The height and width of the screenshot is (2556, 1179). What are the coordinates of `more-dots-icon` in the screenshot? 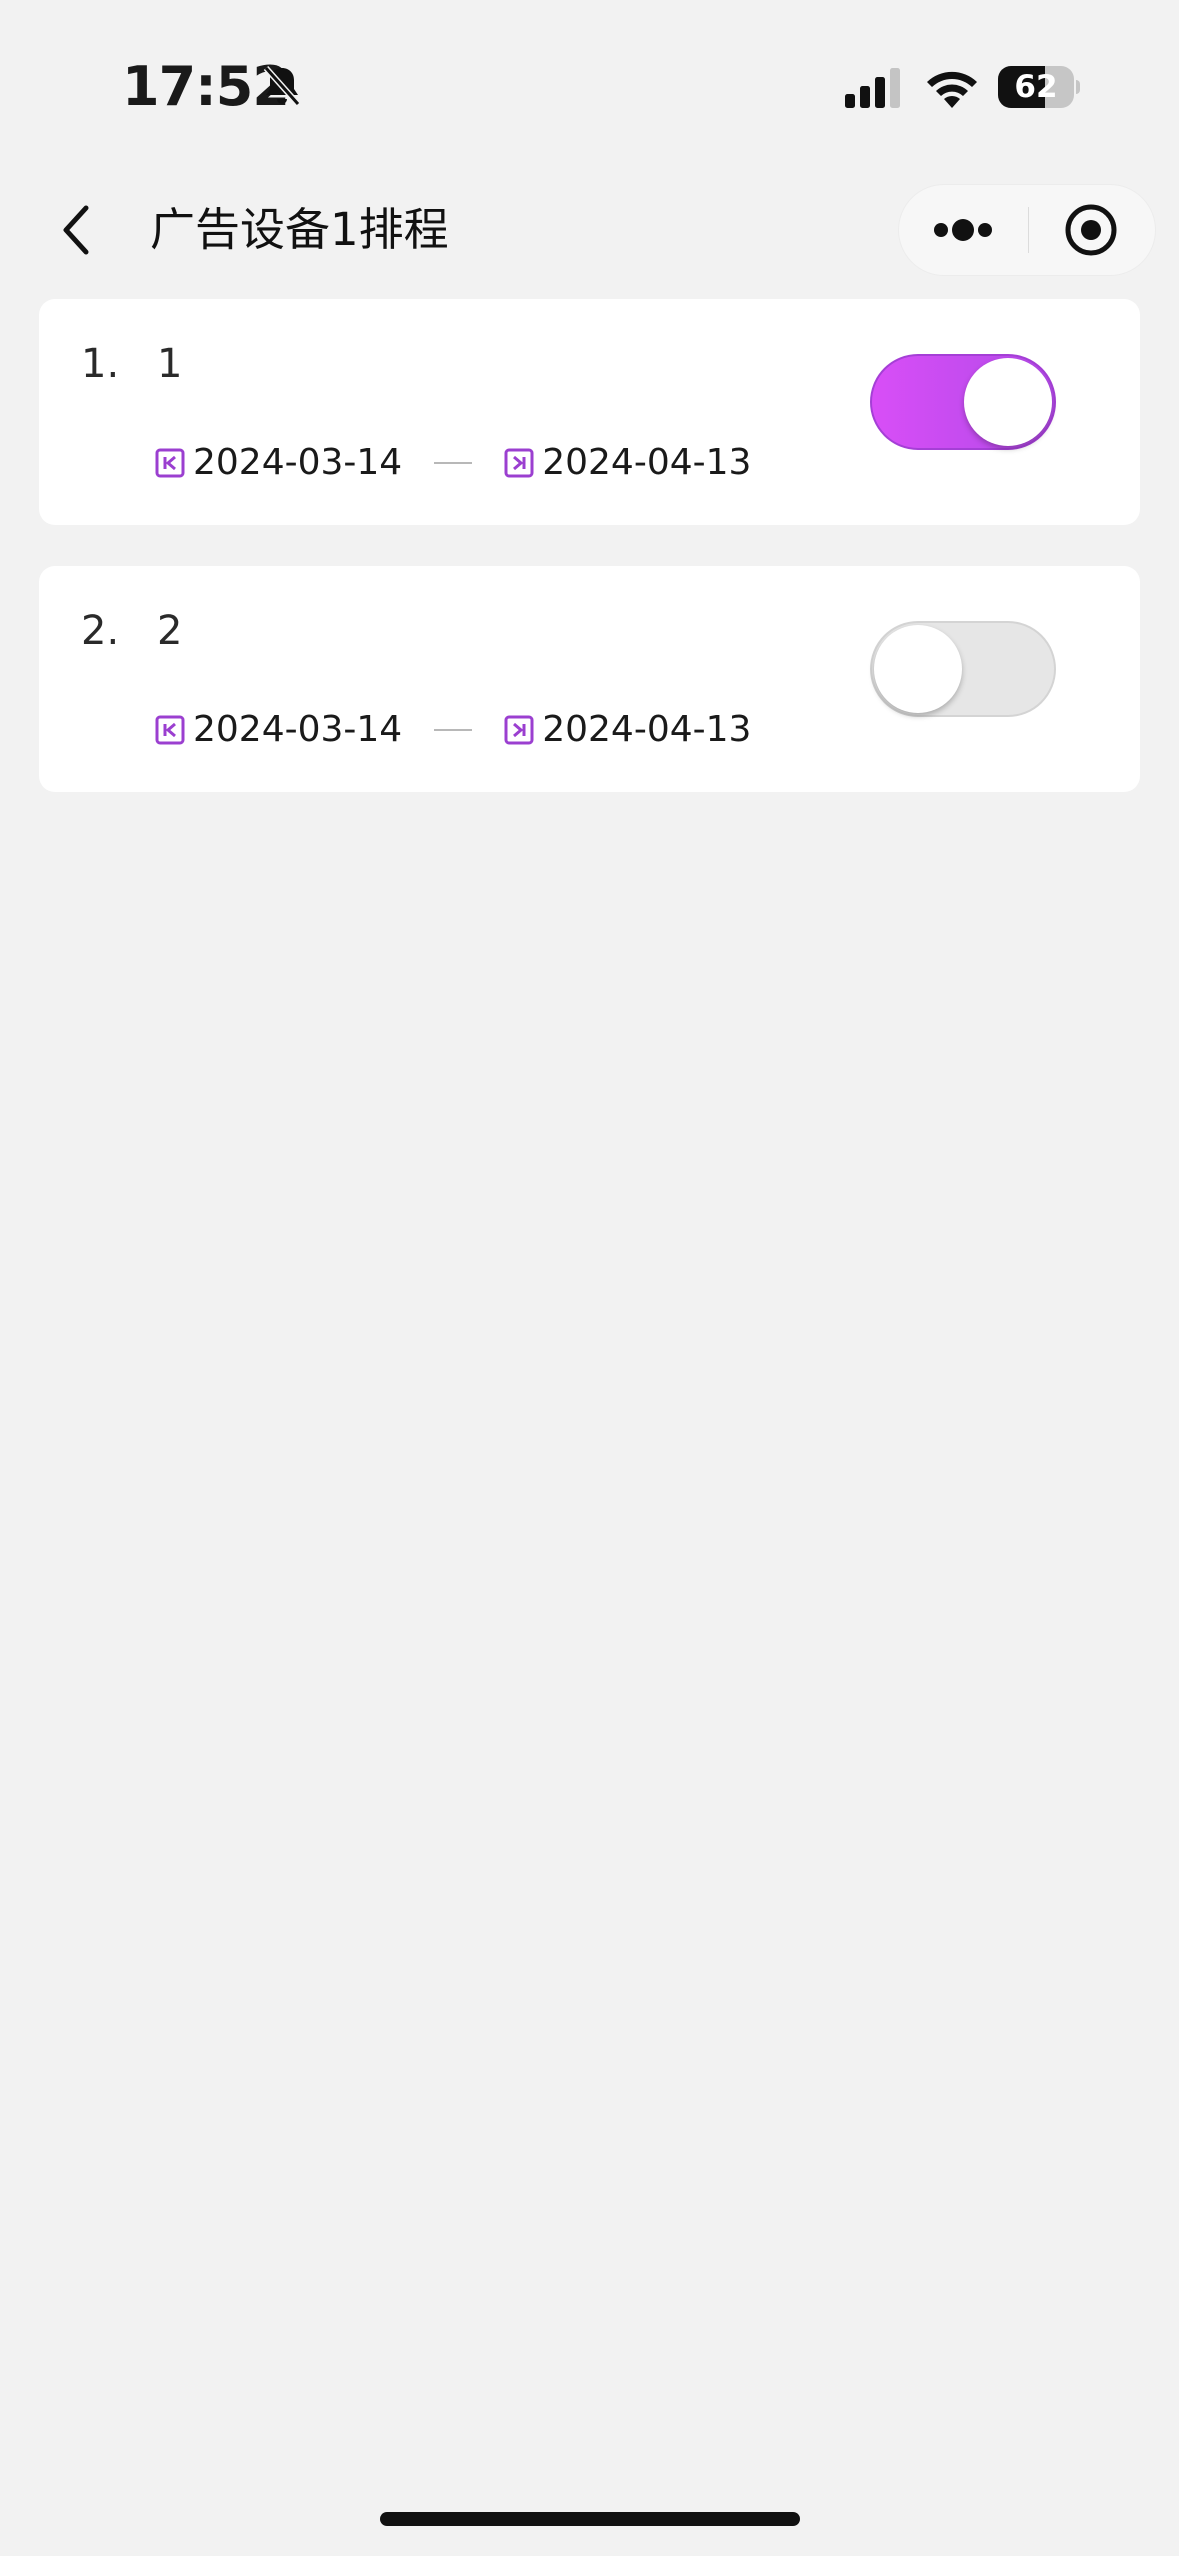 It's located at (963, 230).